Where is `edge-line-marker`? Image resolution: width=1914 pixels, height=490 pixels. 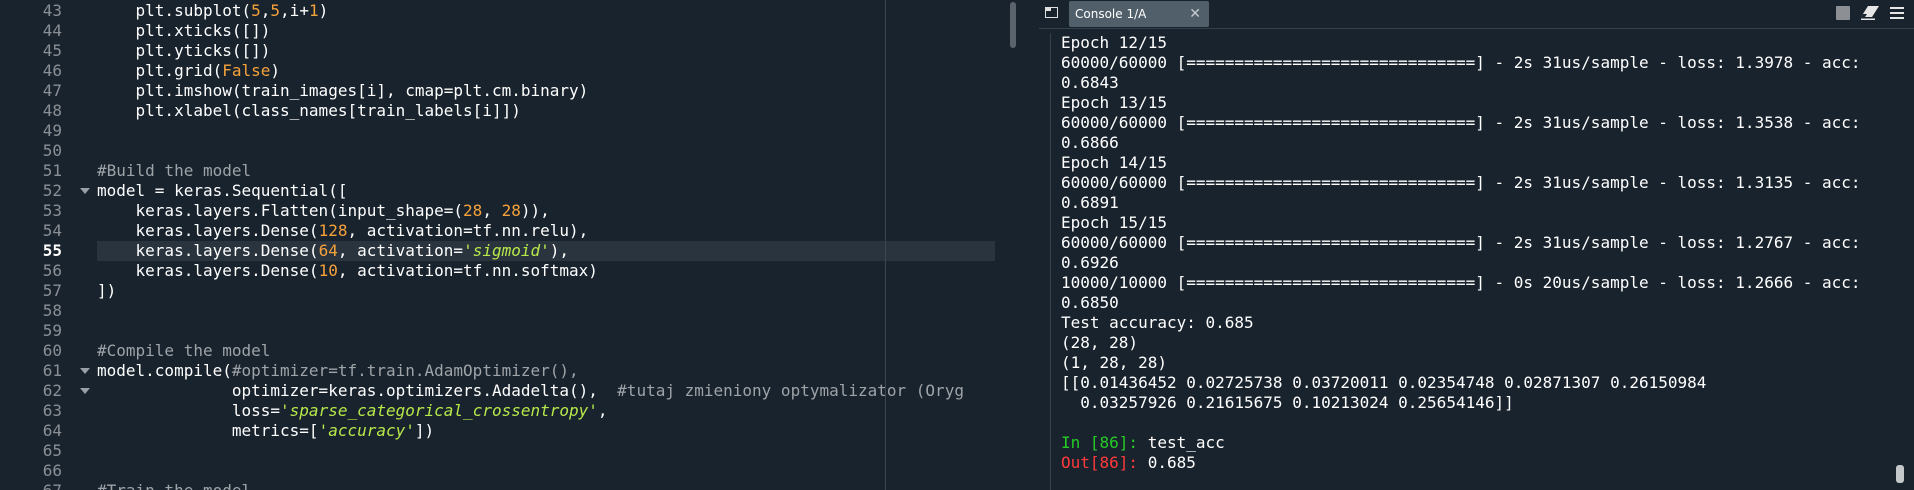 edge-line-marker is located at coordinates (885, 245).